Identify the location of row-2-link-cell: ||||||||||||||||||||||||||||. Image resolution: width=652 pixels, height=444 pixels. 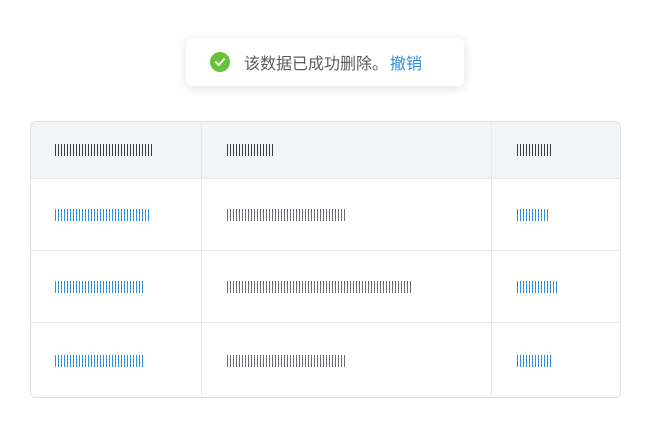
(116, 286).